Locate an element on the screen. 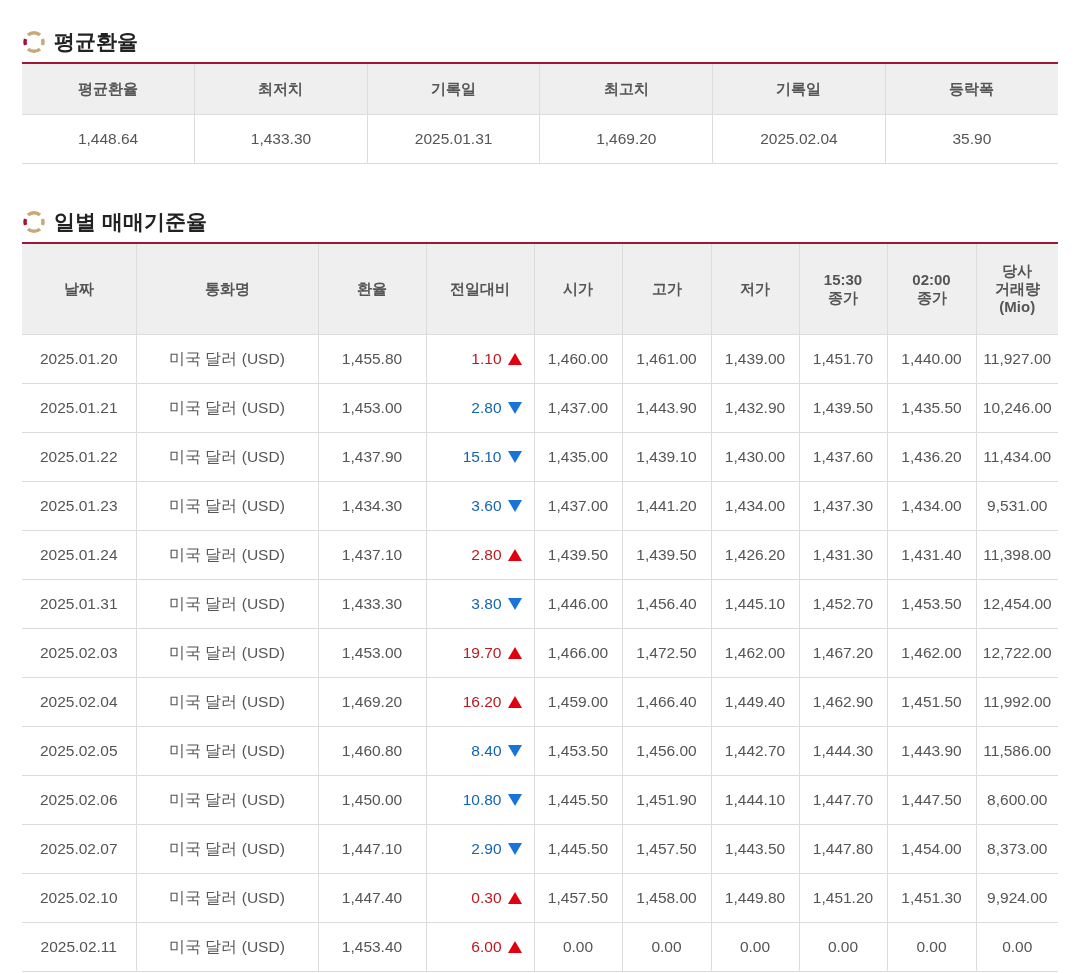 This screenshot has width=1075, height=973. table-cell: 1,437.90 is located at coordinates (372, 457).